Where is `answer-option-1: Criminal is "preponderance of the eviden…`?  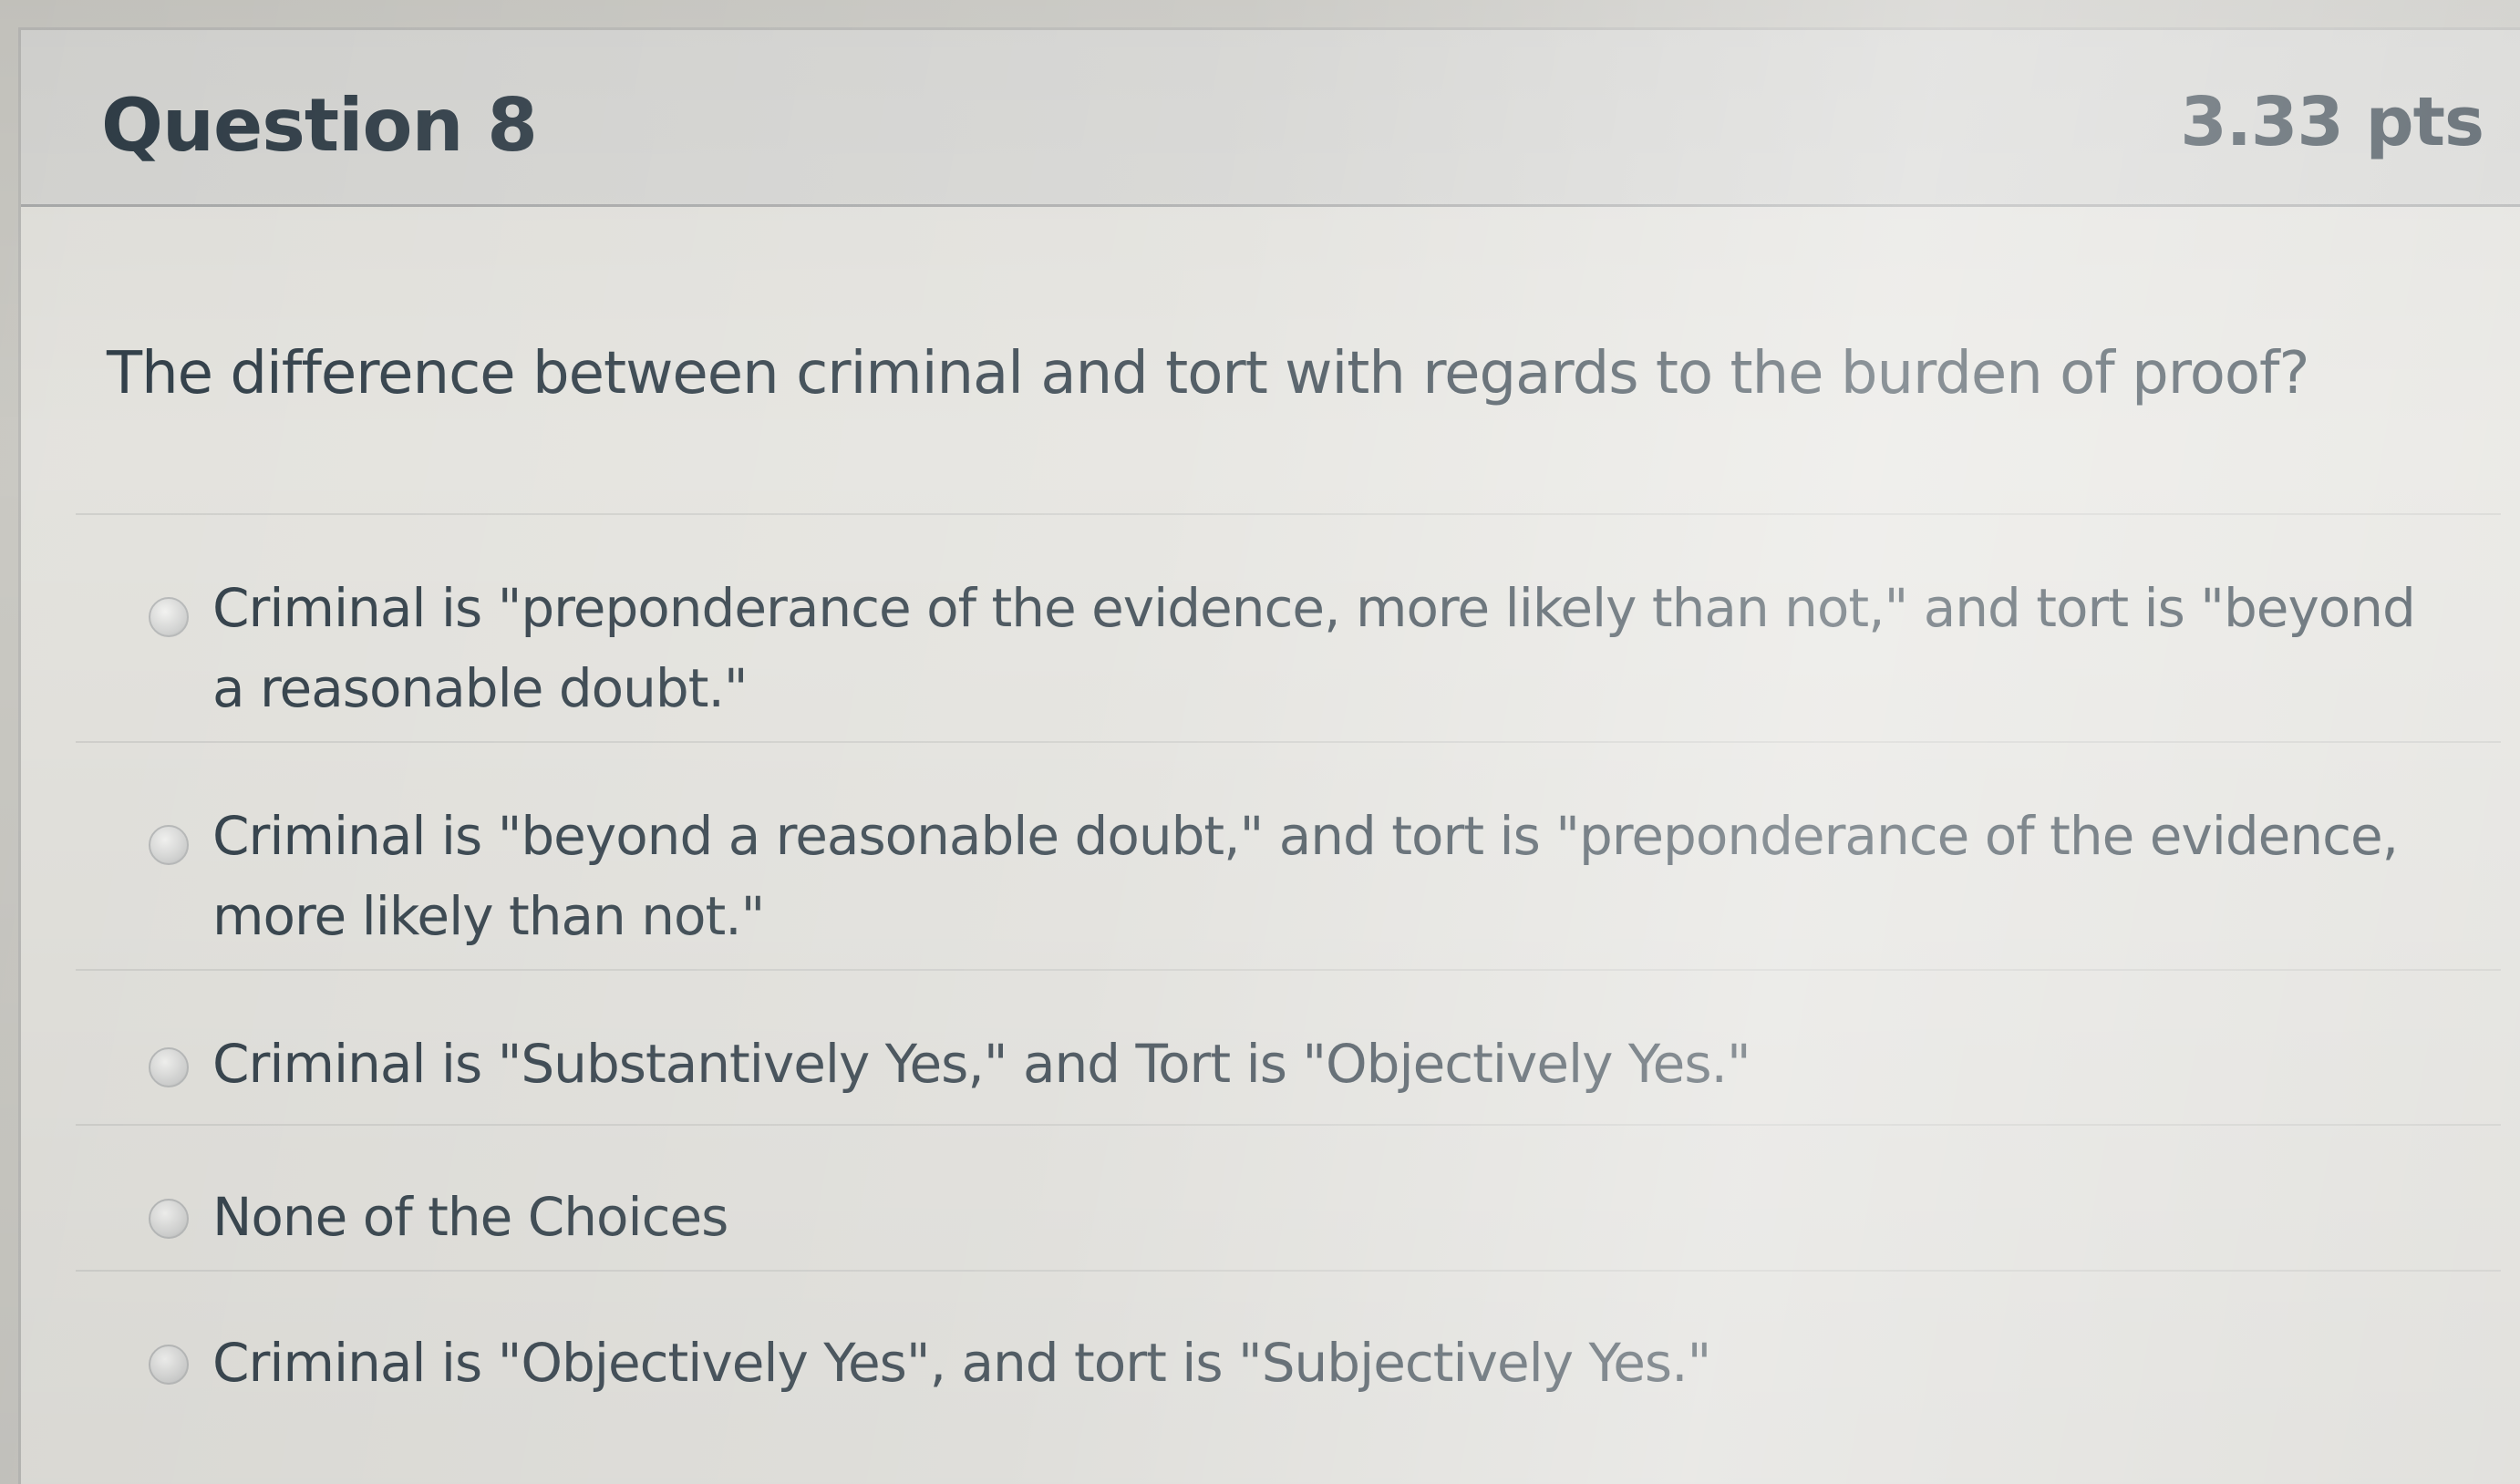 answer-option-1: Criminal is "preponderance of the eviden… is located at coordinates (1288, 627).